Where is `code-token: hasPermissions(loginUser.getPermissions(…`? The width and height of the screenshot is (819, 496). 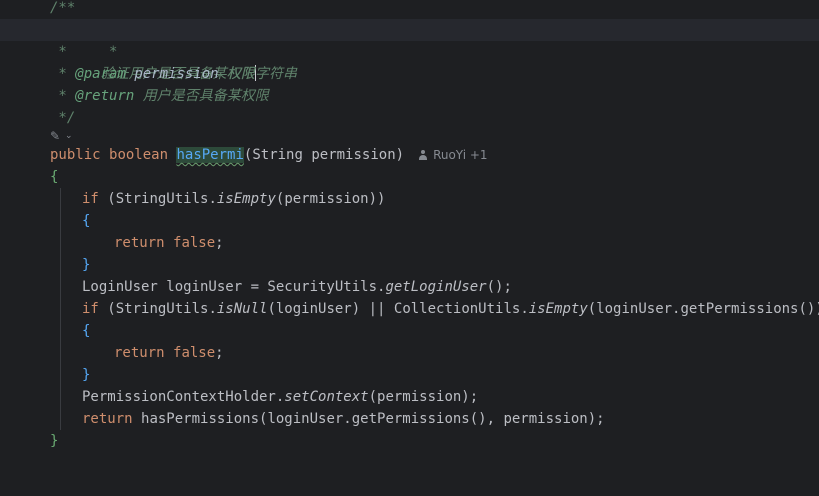 code-token: hasPermissions(loginUser.getPermissions(… is located at coordinates (373, 419).